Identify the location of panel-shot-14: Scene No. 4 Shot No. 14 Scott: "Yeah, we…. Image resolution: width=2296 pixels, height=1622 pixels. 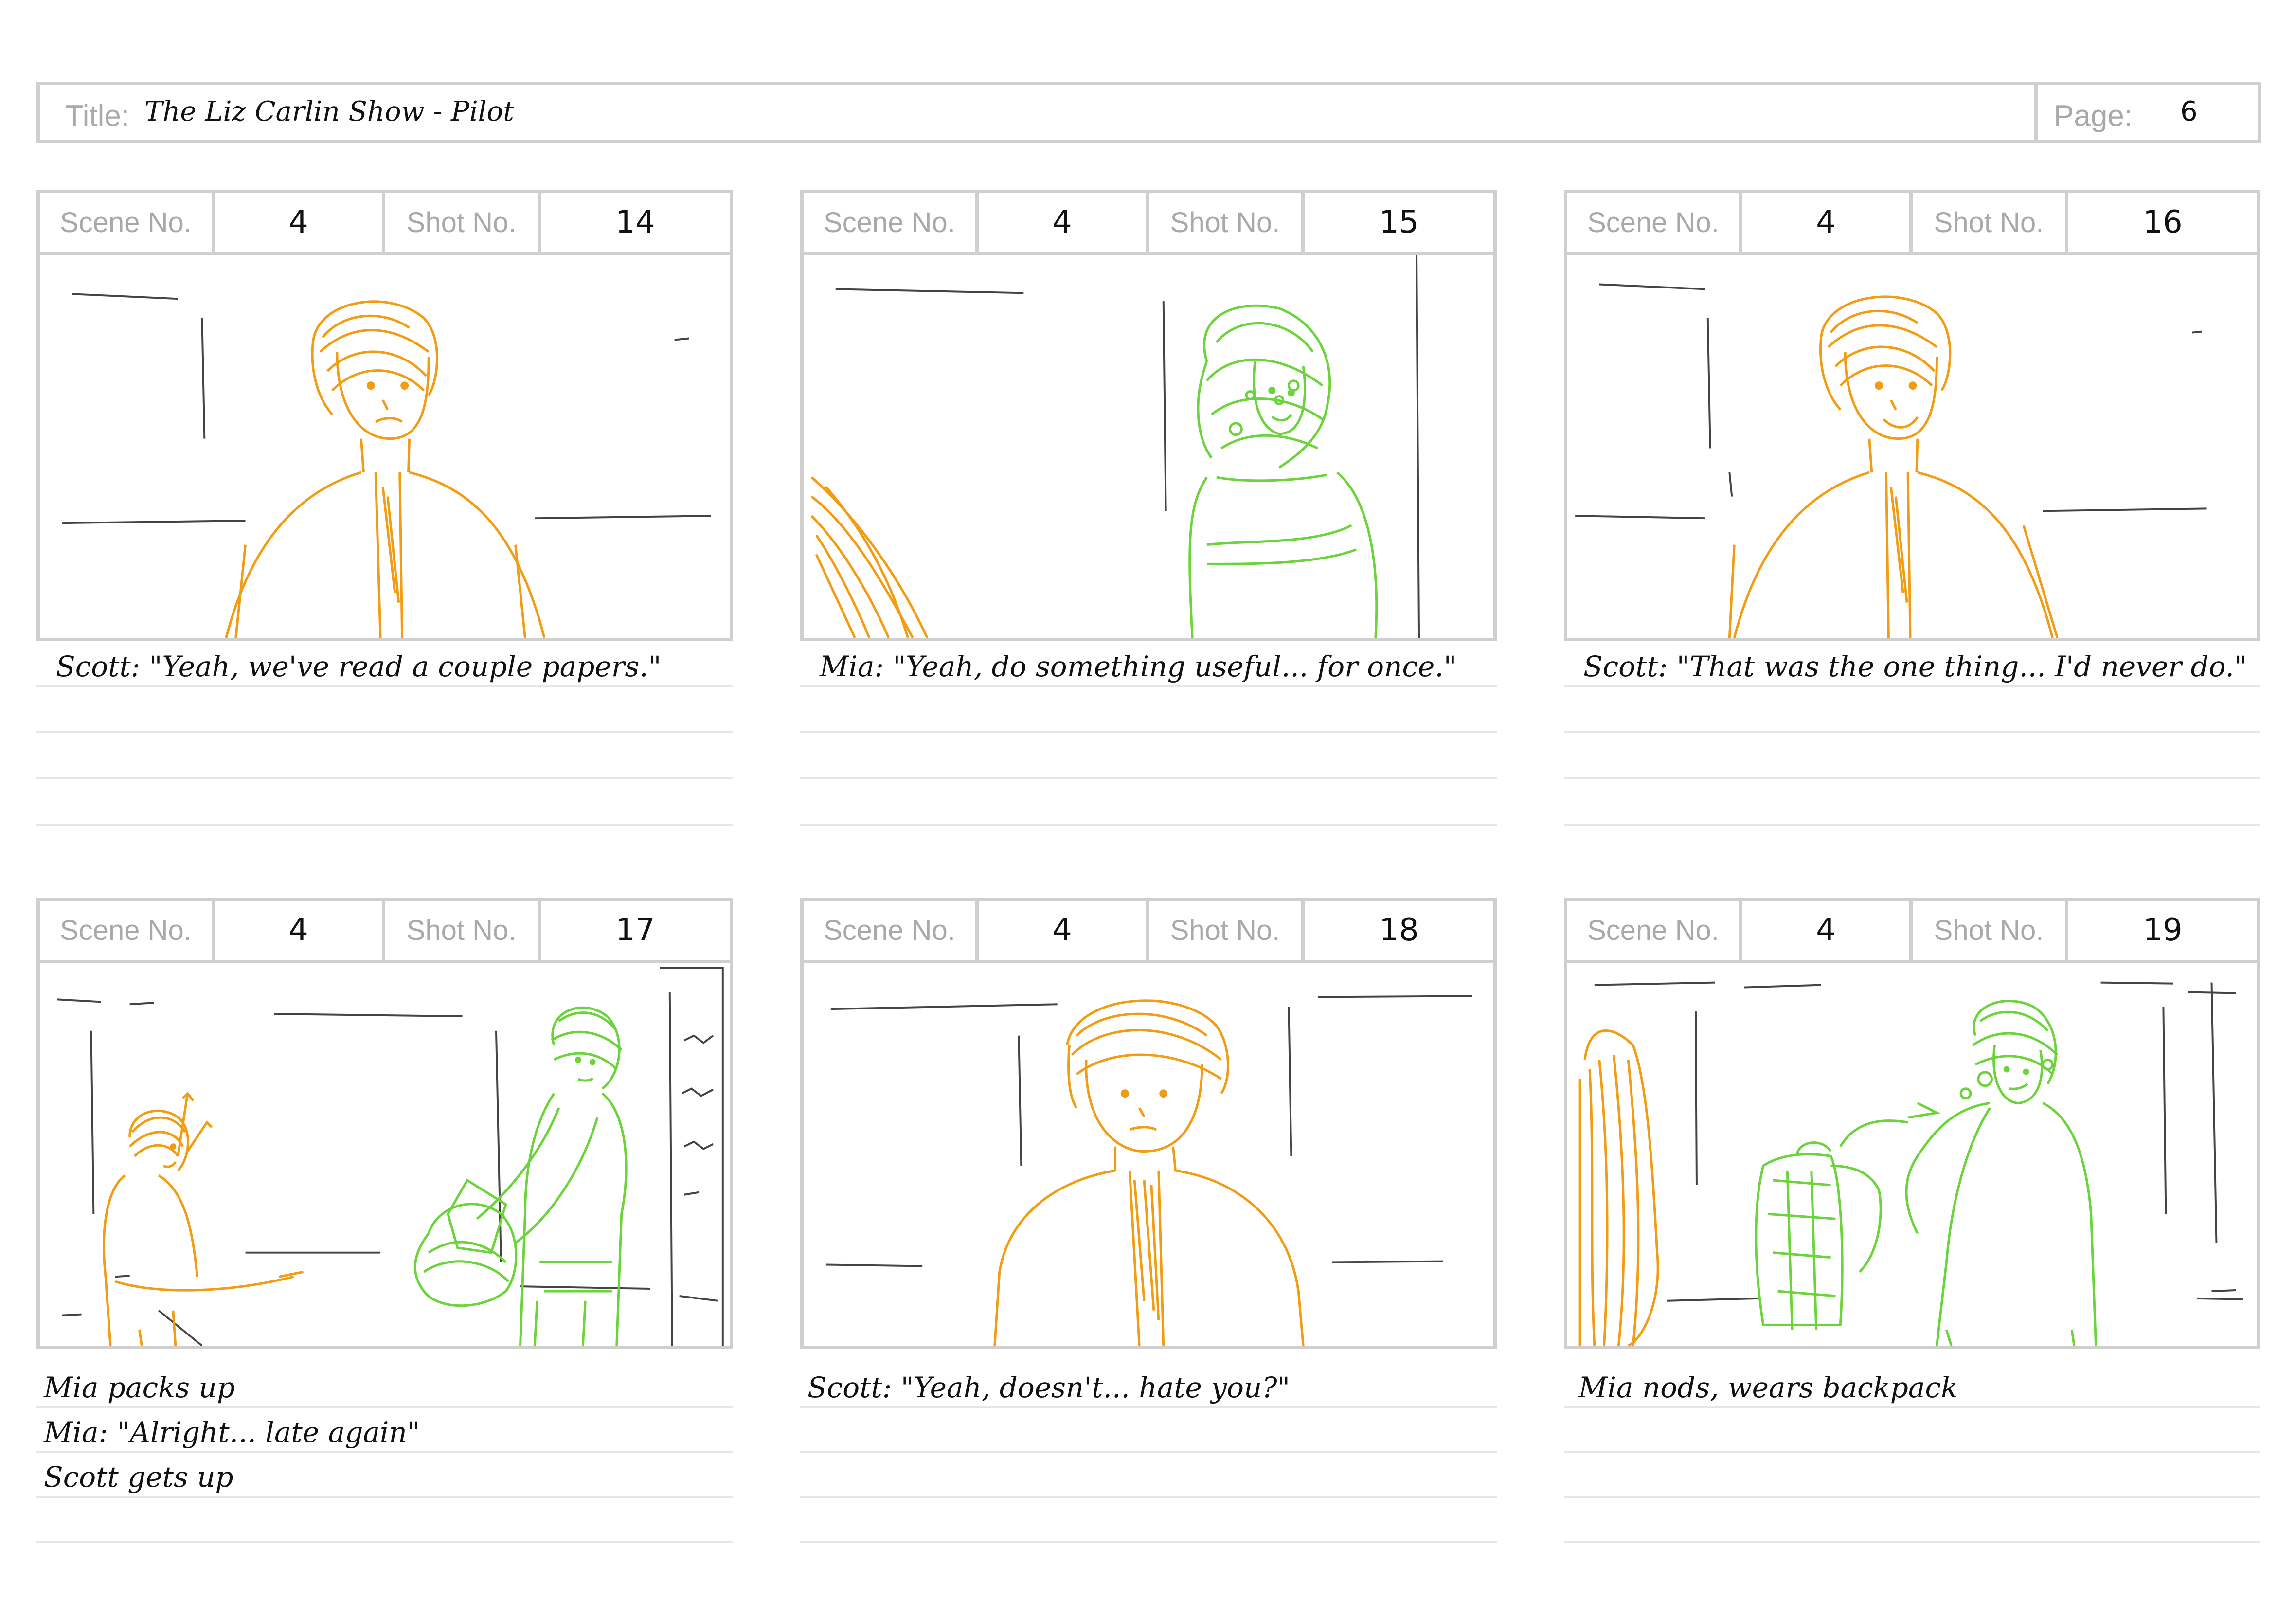
(384, 514).